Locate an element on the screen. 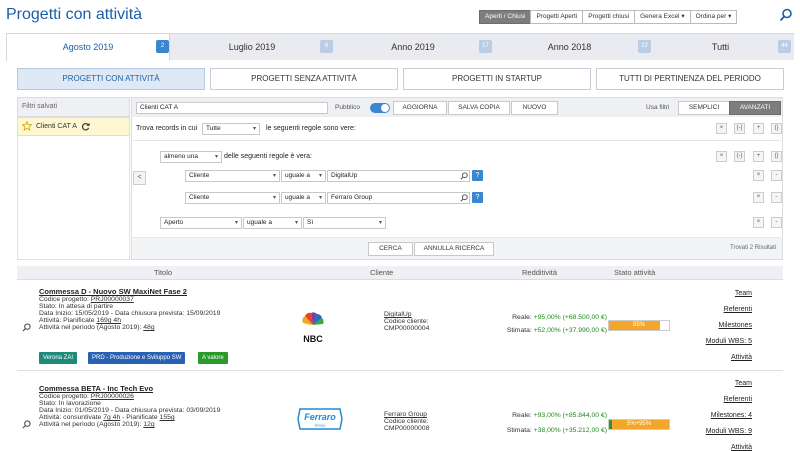  group-rules-label: delle seguenti regole è vera: is located at coordinates (268, 156).